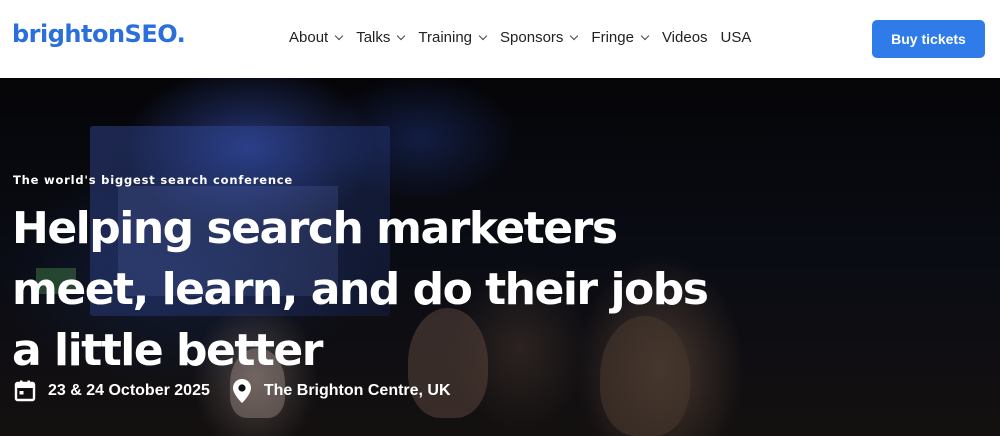 This screenshot has width=1000, height=436. I want to click on nav-item-sponsors: Sponsors, so click(539, 37).